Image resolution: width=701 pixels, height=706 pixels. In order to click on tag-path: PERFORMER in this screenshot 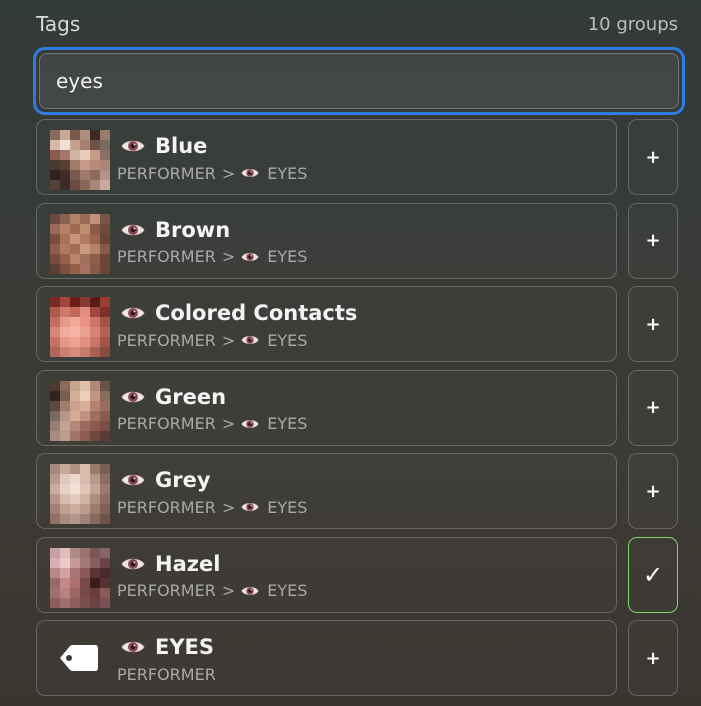, I will do `click(166, 674)`.